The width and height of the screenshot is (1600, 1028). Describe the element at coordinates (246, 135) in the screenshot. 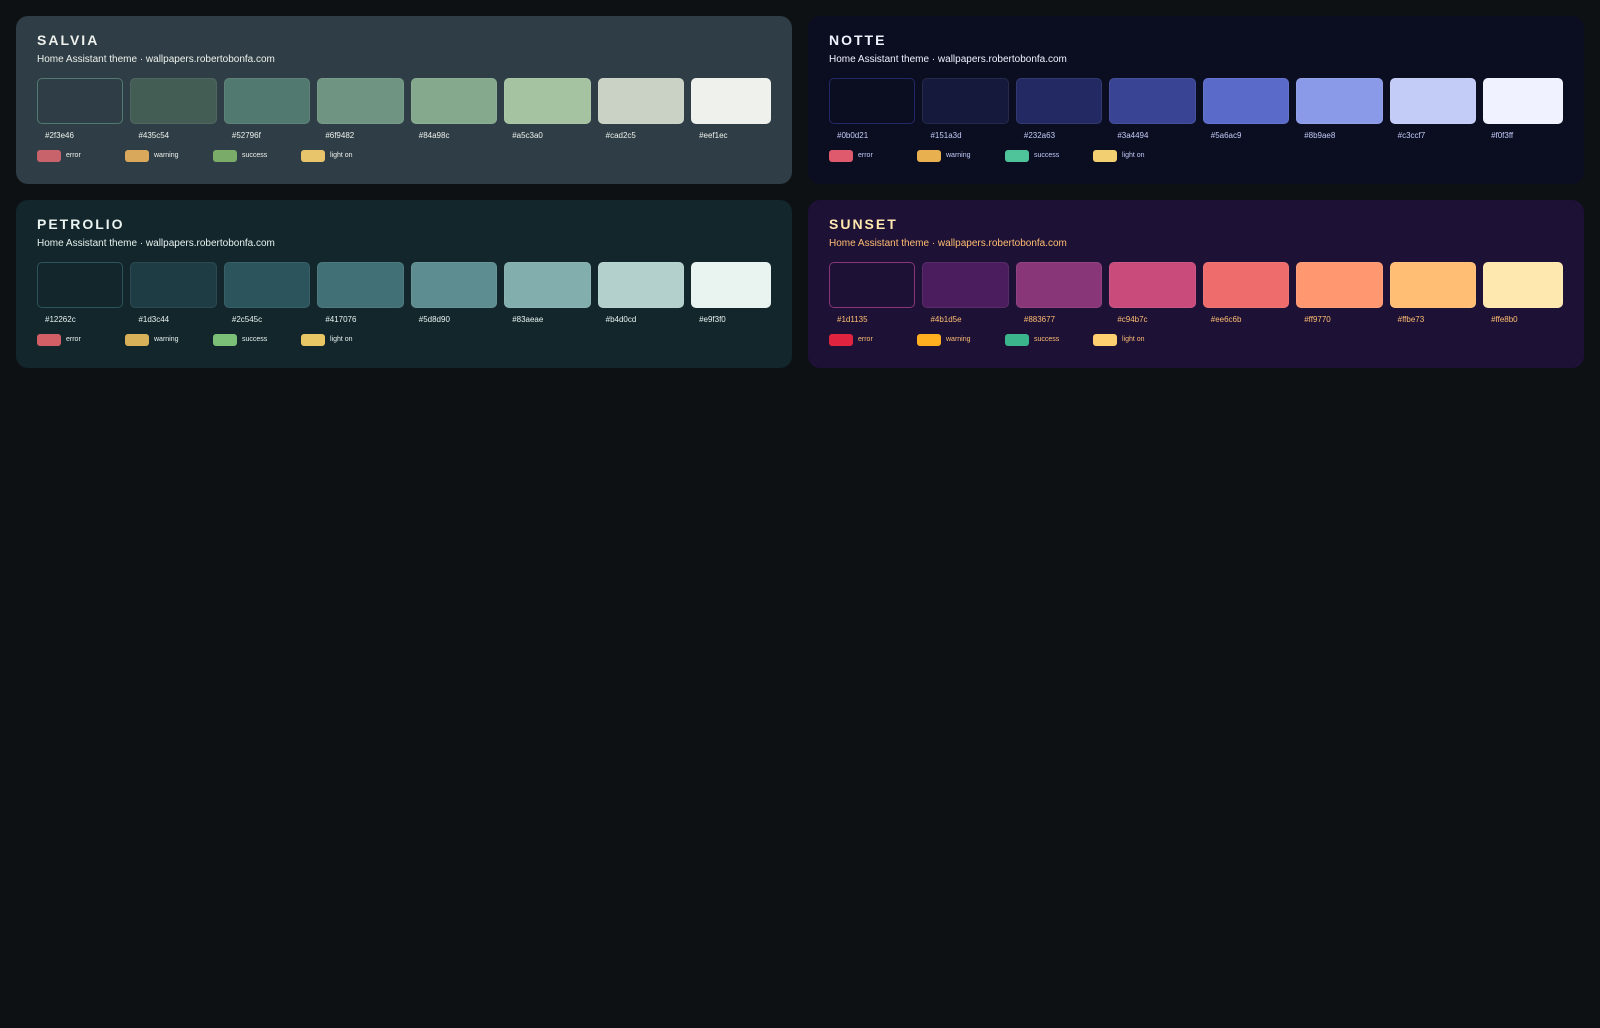

I see `swatch-hex-label: #52796f` at that location.